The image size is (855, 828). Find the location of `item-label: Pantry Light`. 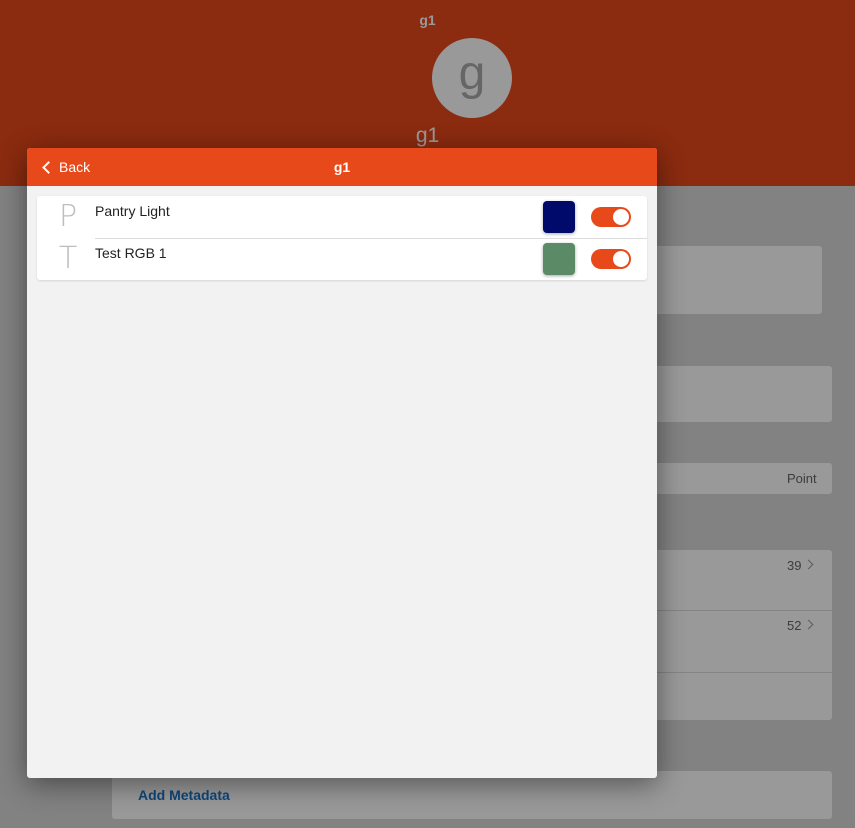

item-label: Pantry Light is located at coordinates (132, 211).